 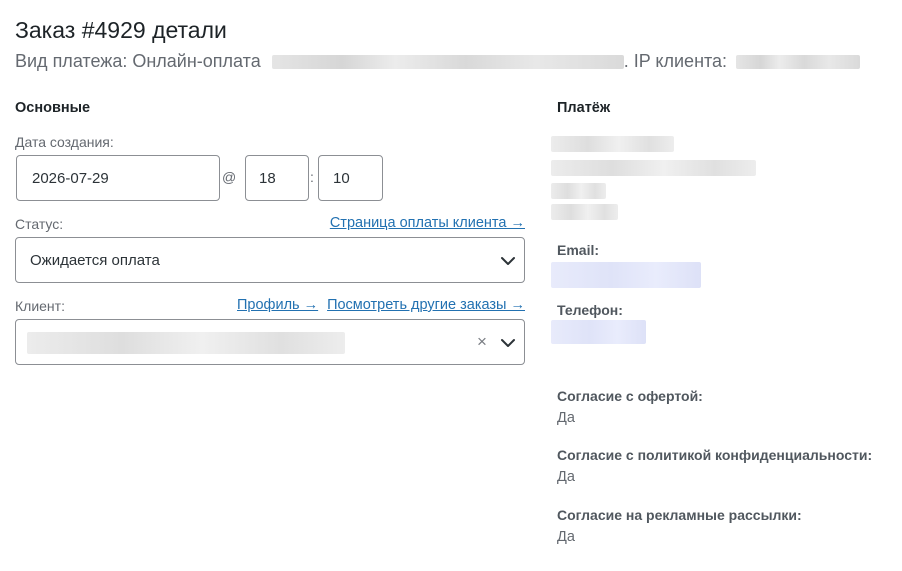 What do you see at coordinates (630, 396) in the screenshot?
I see `offer-consent-label: Согласие с офертой:` at bounding box center [630, 396].